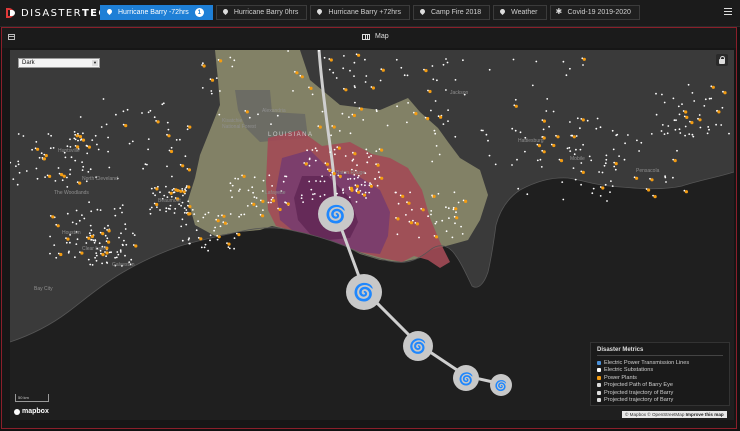 The height and width of the screenshot is (431, 740). I want to click on tab-label: Hurricane Barry -72hrs, so click(153, 12).